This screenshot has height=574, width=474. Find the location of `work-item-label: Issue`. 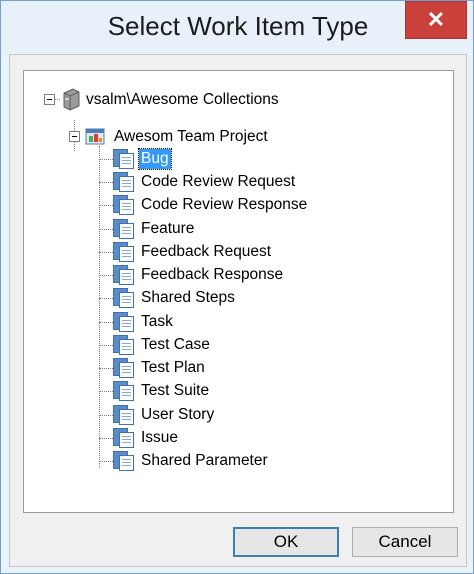

work-item-label: Issue is located at coordinates (159, 438).